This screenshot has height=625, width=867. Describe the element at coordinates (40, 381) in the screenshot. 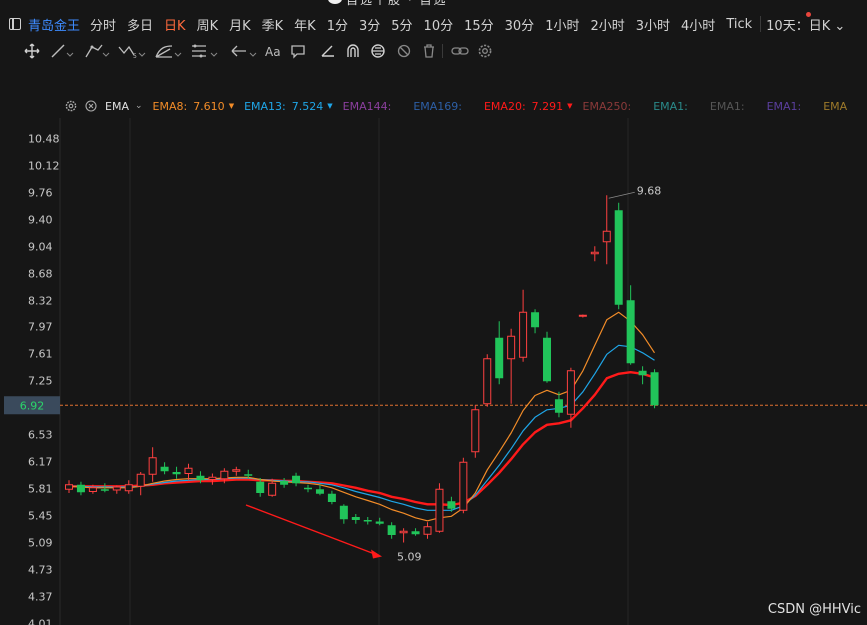

I see `price-tick-label: 7.25` at that location.